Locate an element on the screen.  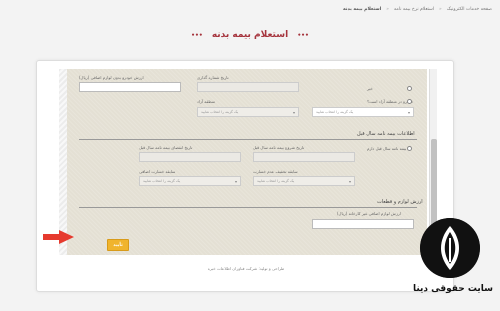
section-accessories-title: ارزش لوازم و قطعات is located at coordinates (400, 202).